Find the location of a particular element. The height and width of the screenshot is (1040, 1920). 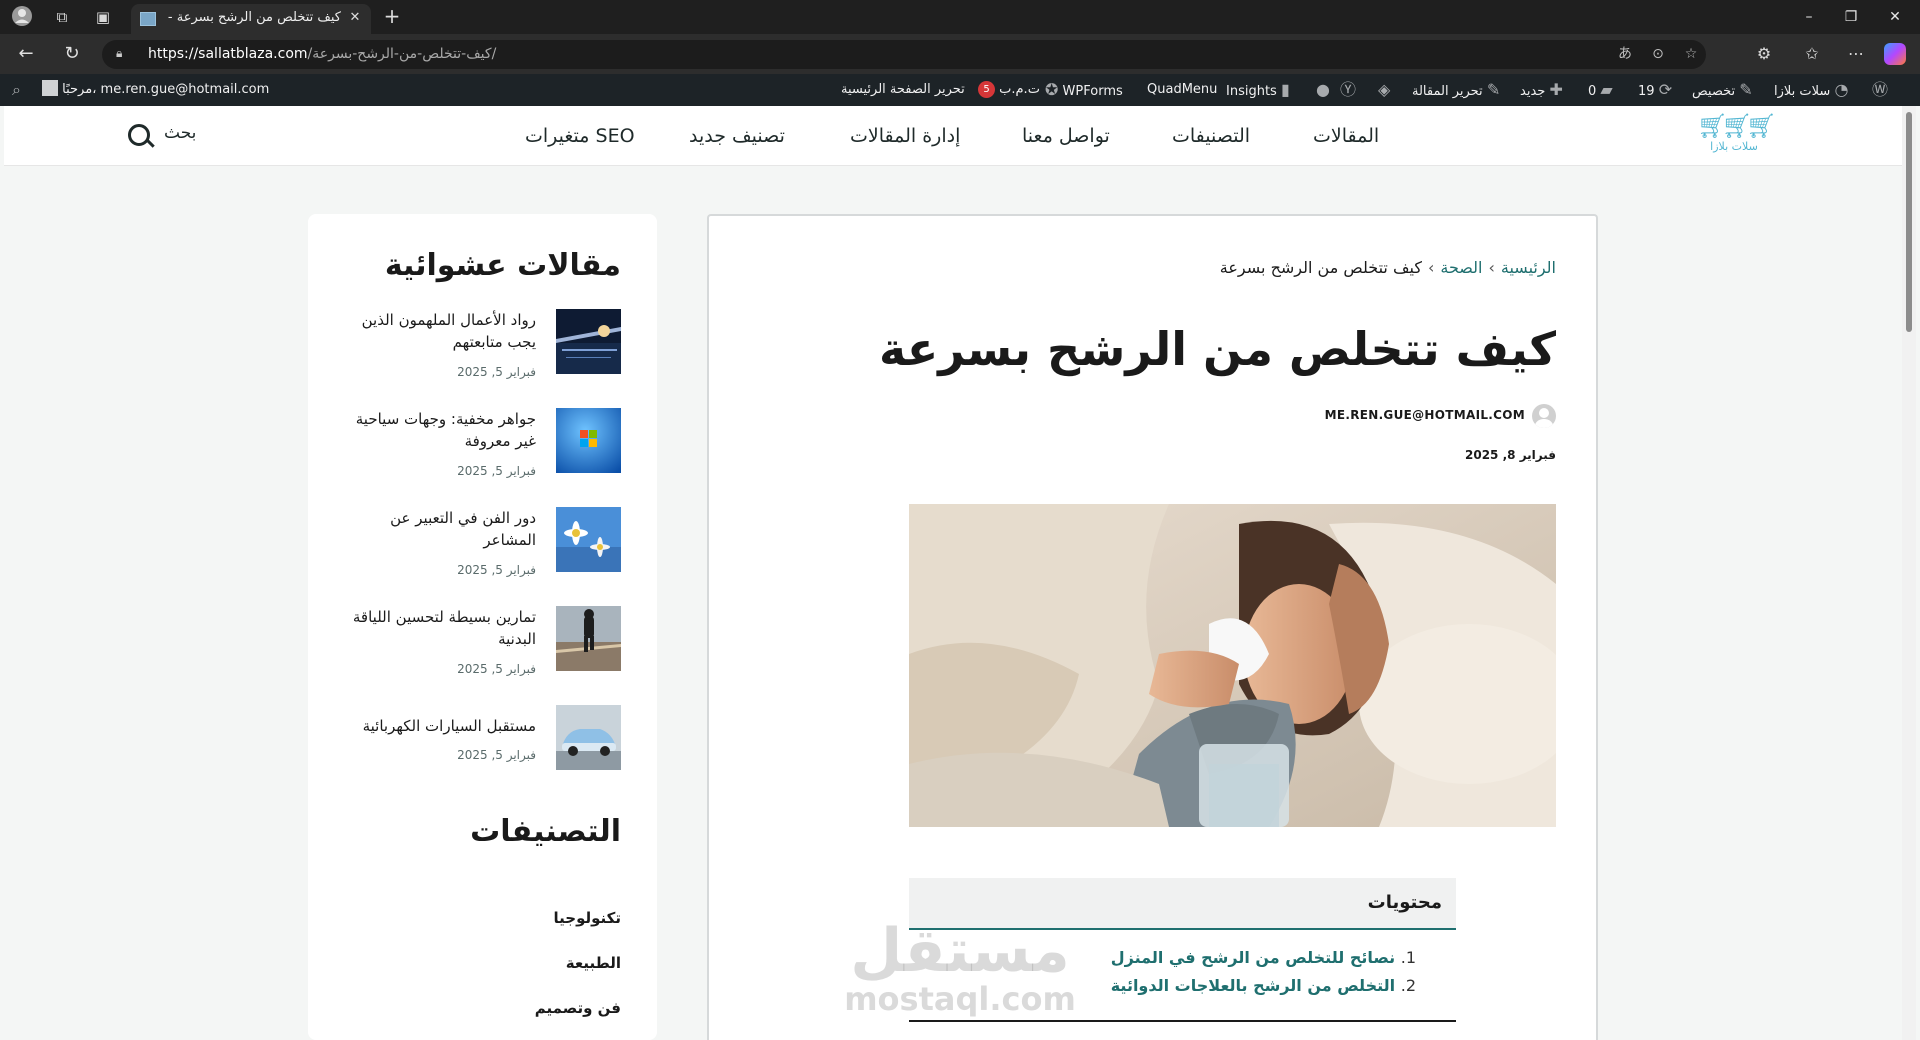

page-title: كيف تتخلص من الرشح بسرعة is located at coordinates (1217, 349).